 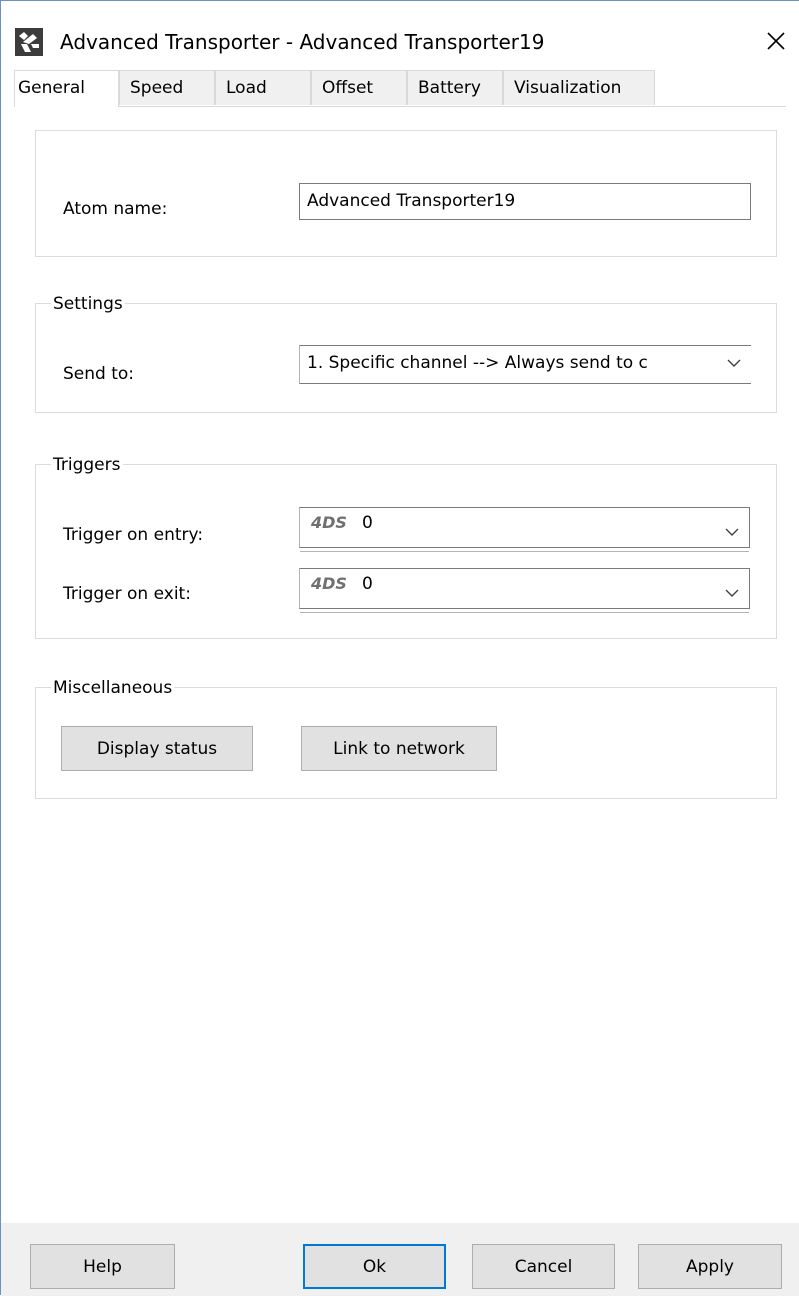 What do you see at coordinates (710, 1266) in the screenshot?
I see `apply-button: Apply` at bounding box center [710, 1266].